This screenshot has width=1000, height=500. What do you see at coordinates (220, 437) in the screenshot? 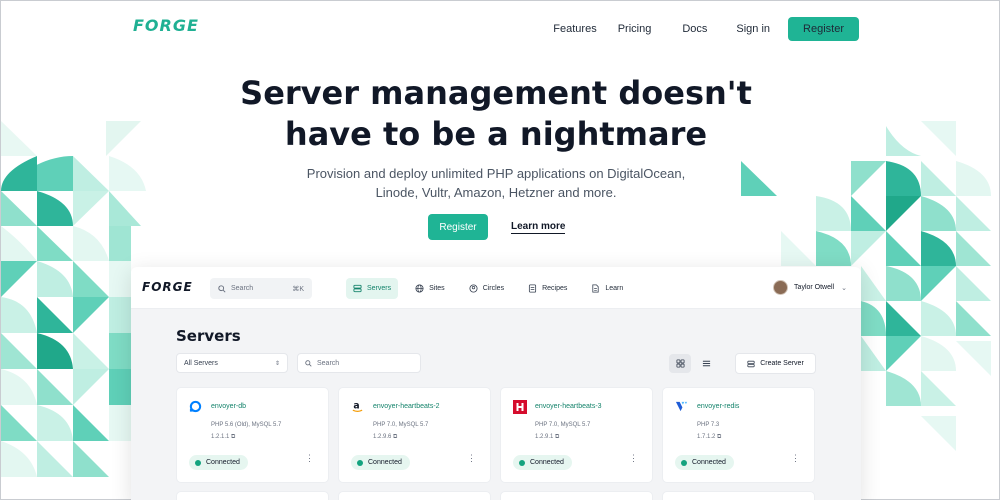
I see `server-version: 1.2.1.1` at bounding box center [220, 437].